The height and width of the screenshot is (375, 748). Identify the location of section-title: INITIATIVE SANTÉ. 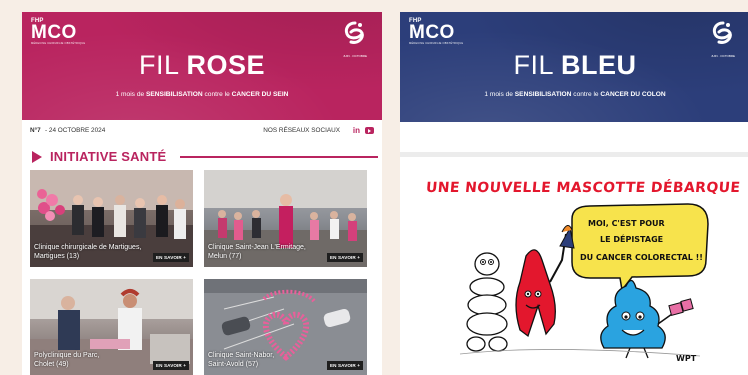
(108, 156).